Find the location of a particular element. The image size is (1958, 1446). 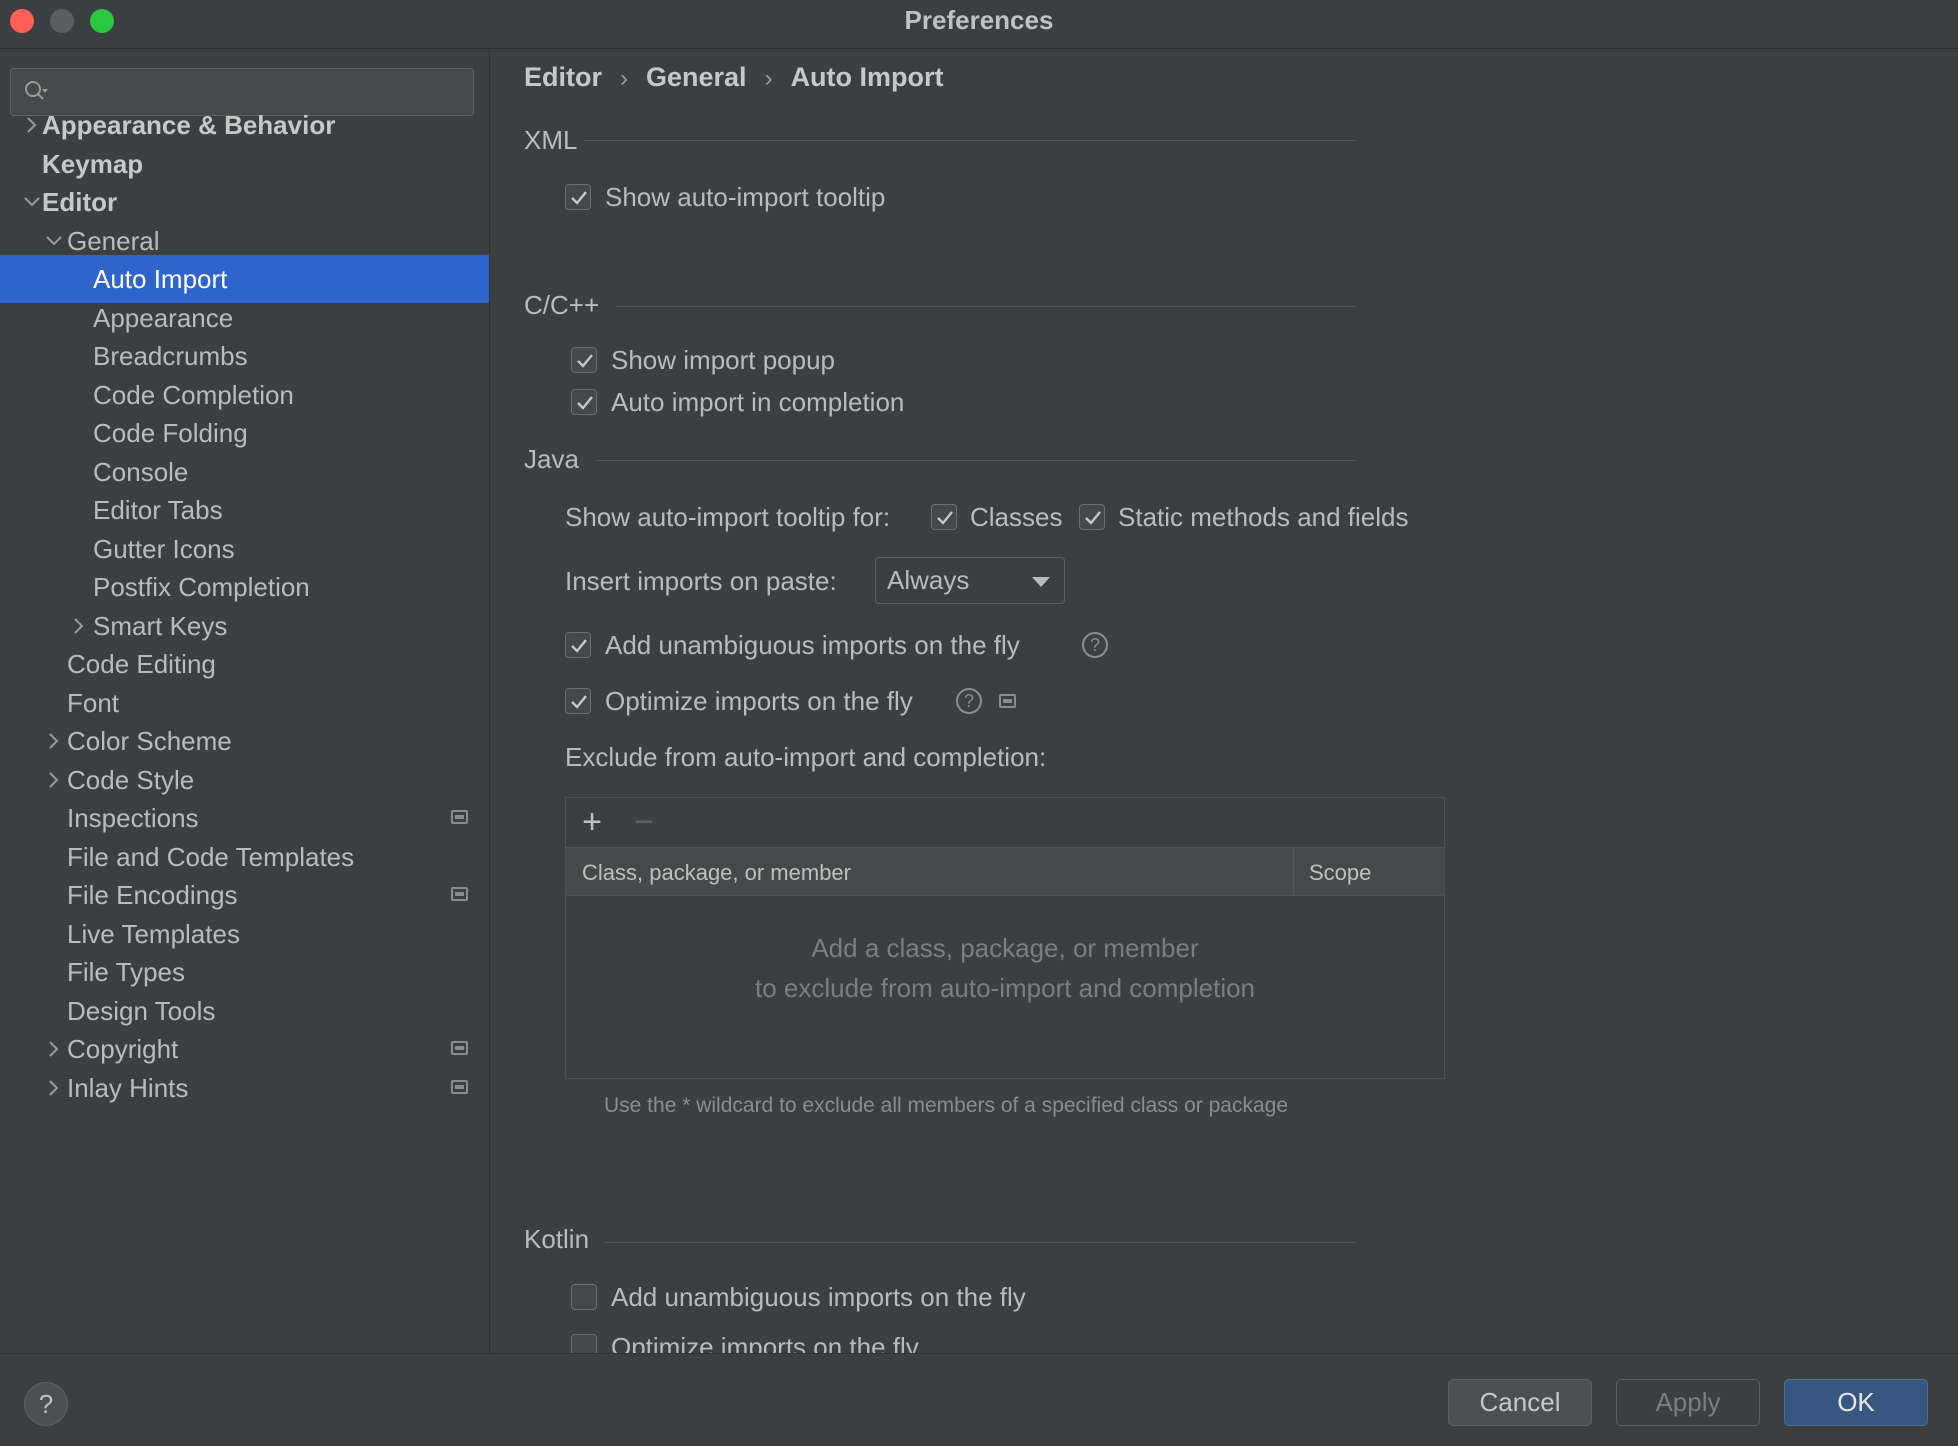

exclude-table-toolbar: + − is located at coordinates (1005, 823).